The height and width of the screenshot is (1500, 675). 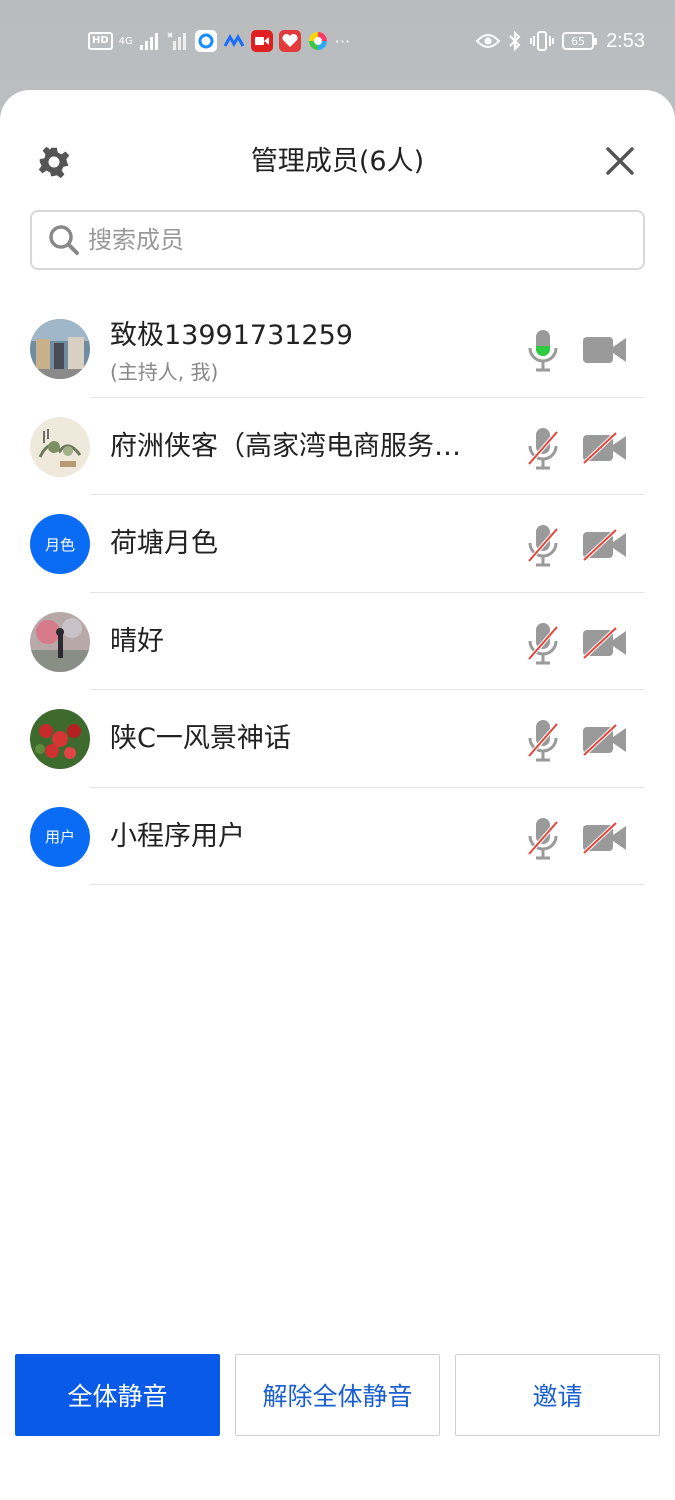 I want to click on avatar: 用户, so click(x=60, y=836).